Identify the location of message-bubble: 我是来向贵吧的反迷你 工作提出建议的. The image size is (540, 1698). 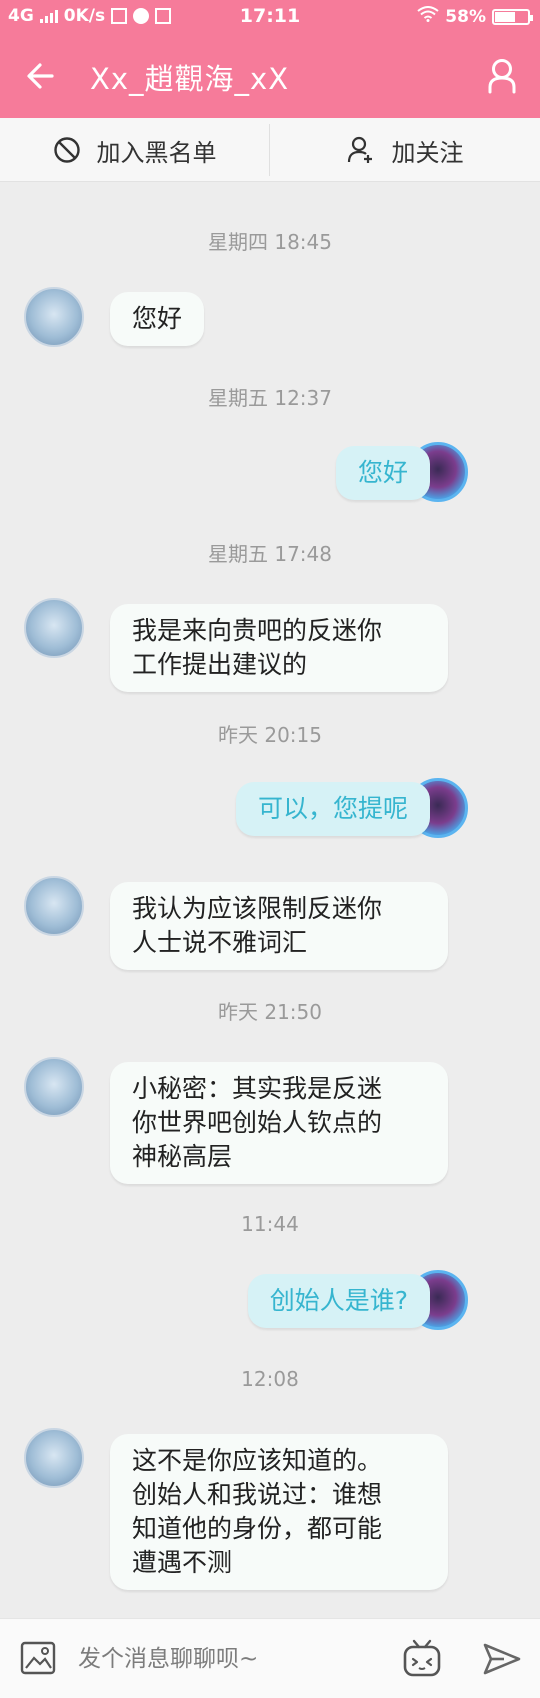
(279, 648).